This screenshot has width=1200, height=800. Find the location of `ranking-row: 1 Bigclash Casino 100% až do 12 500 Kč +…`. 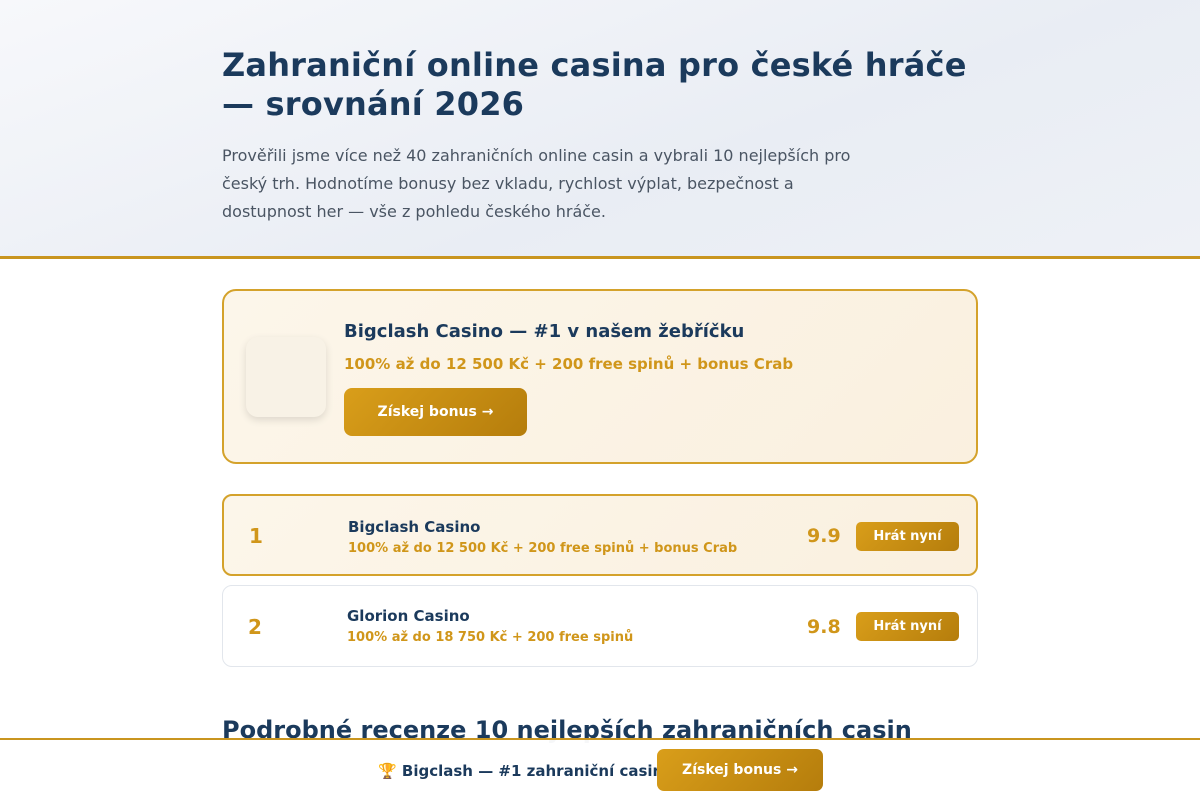

ranking-row: 1 Bigclash Casino 100% až do 12 500 Kč +… is located at coordinates (600, 535).